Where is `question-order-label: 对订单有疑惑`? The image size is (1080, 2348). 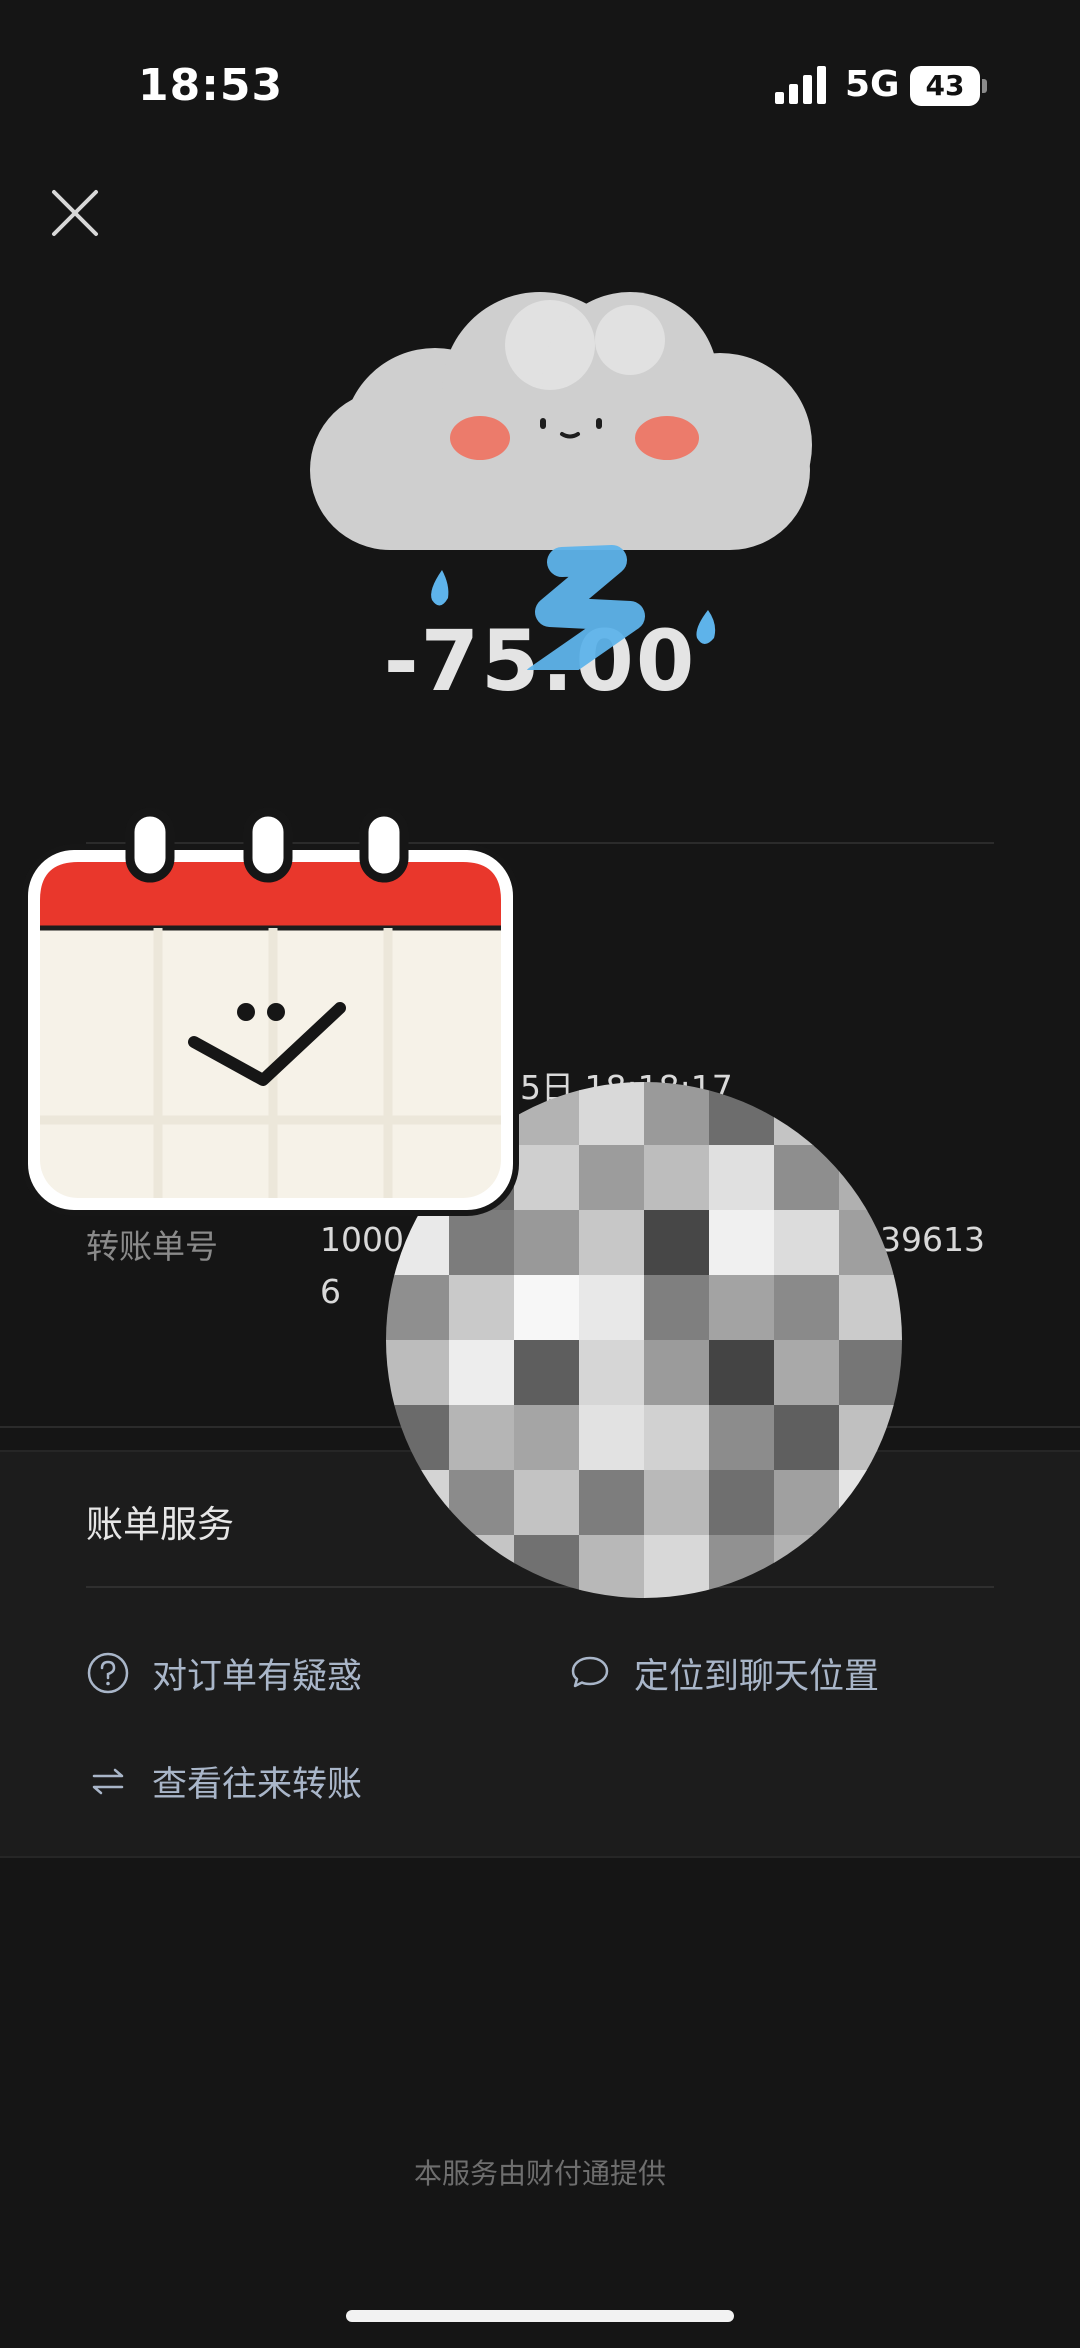 question-order-label: 对订单有疑惑 is located at coordinates (257, 1676).